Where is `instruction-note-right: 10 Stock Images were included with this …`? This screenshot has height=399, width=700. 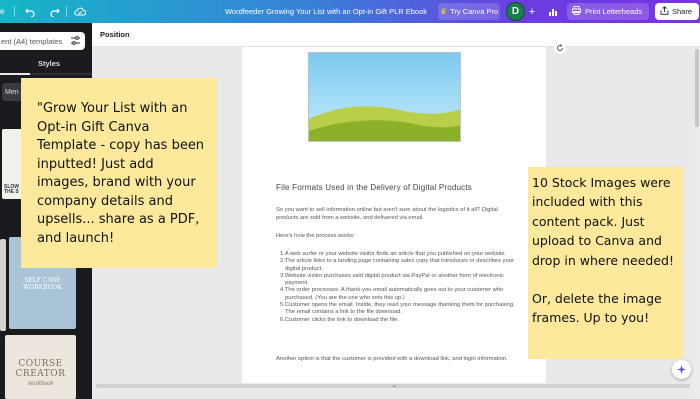 instruction-note-right: 10 Stock Images were included with this … is located at coordinates (605, 263).